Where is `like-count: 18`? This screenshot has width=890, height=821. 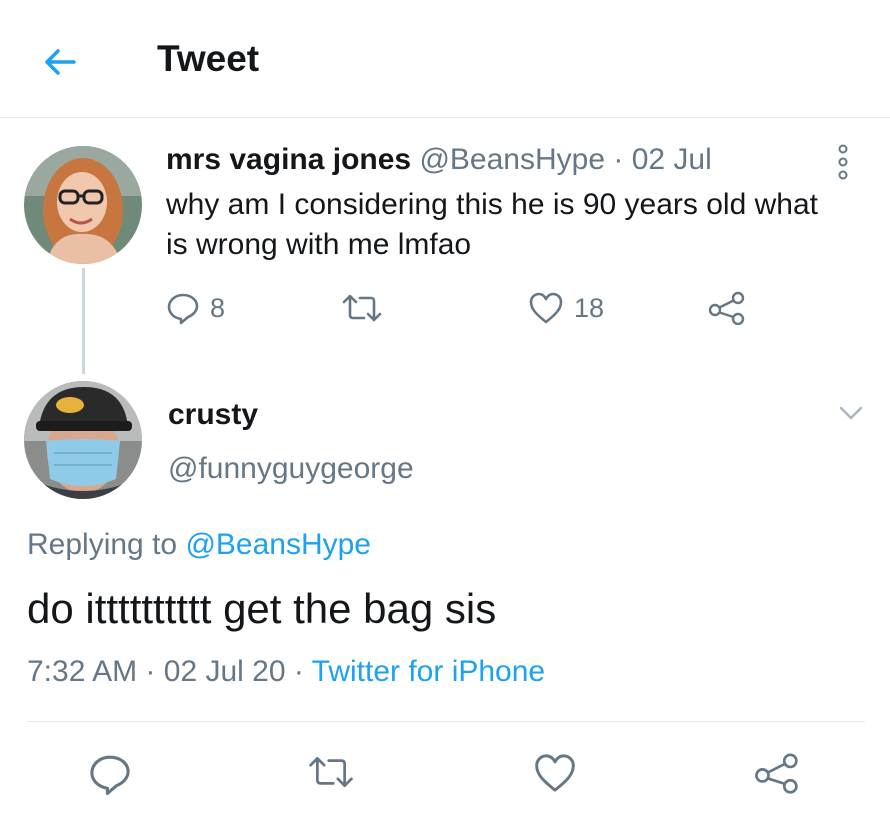
like-count: 18 is located at coordinates (589, 307).